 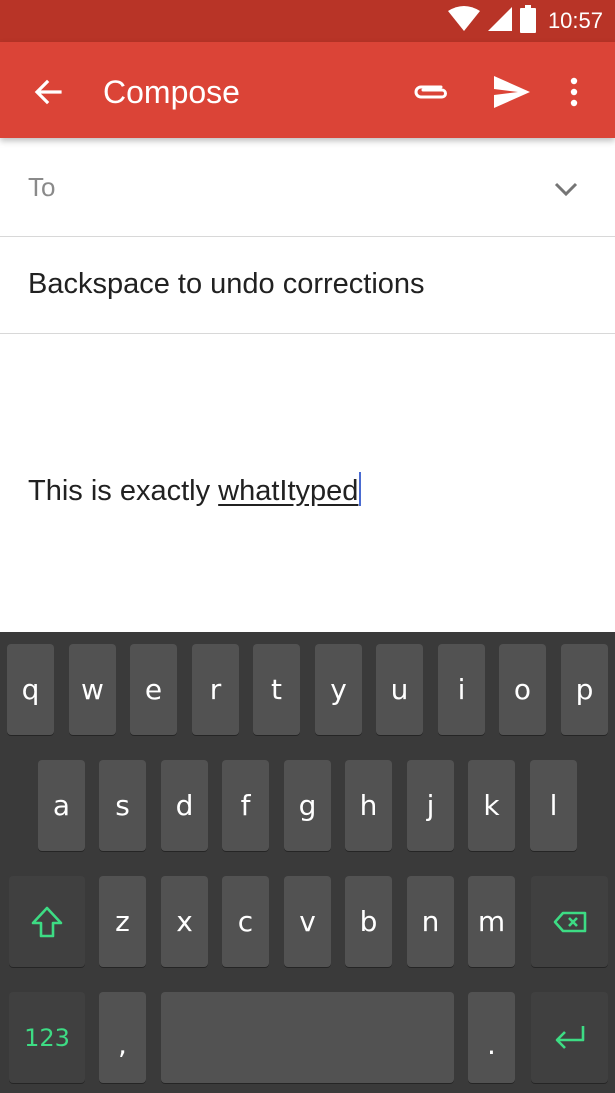 I want to click on key-label: a, so click(x=61, y=805).